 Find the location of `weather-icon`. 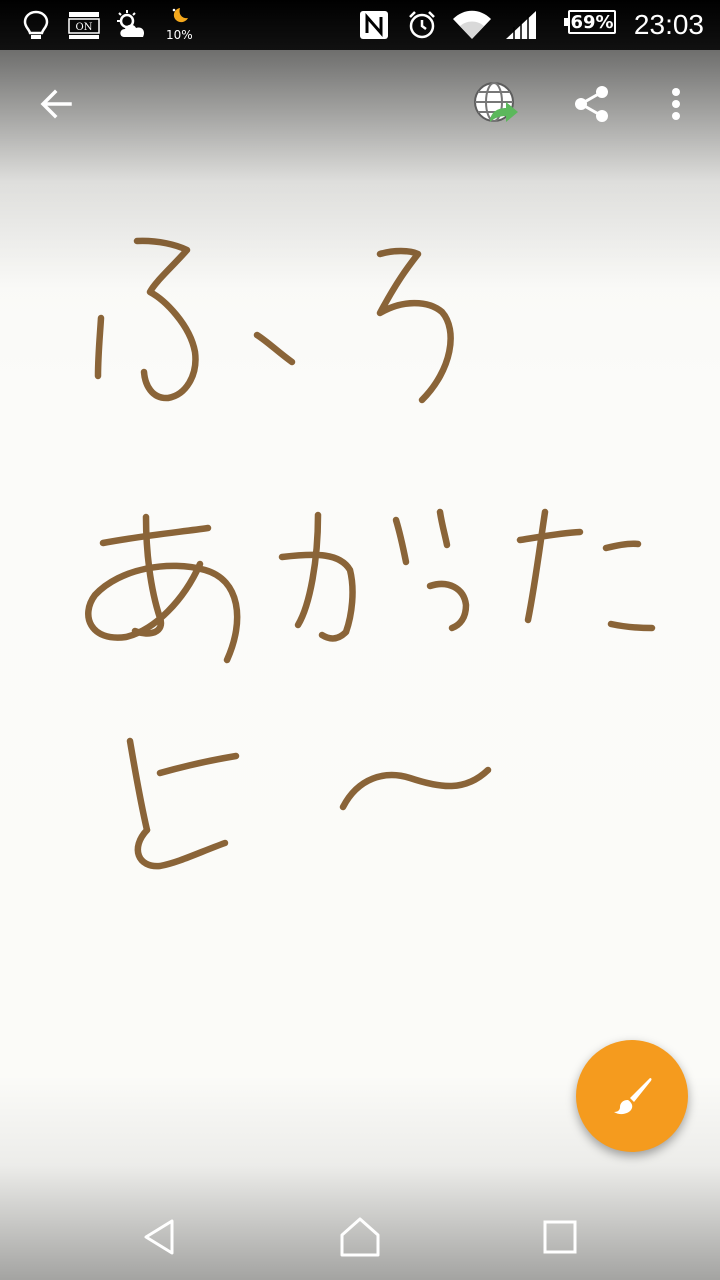

weather-icon is located at coordinates (132, 25).